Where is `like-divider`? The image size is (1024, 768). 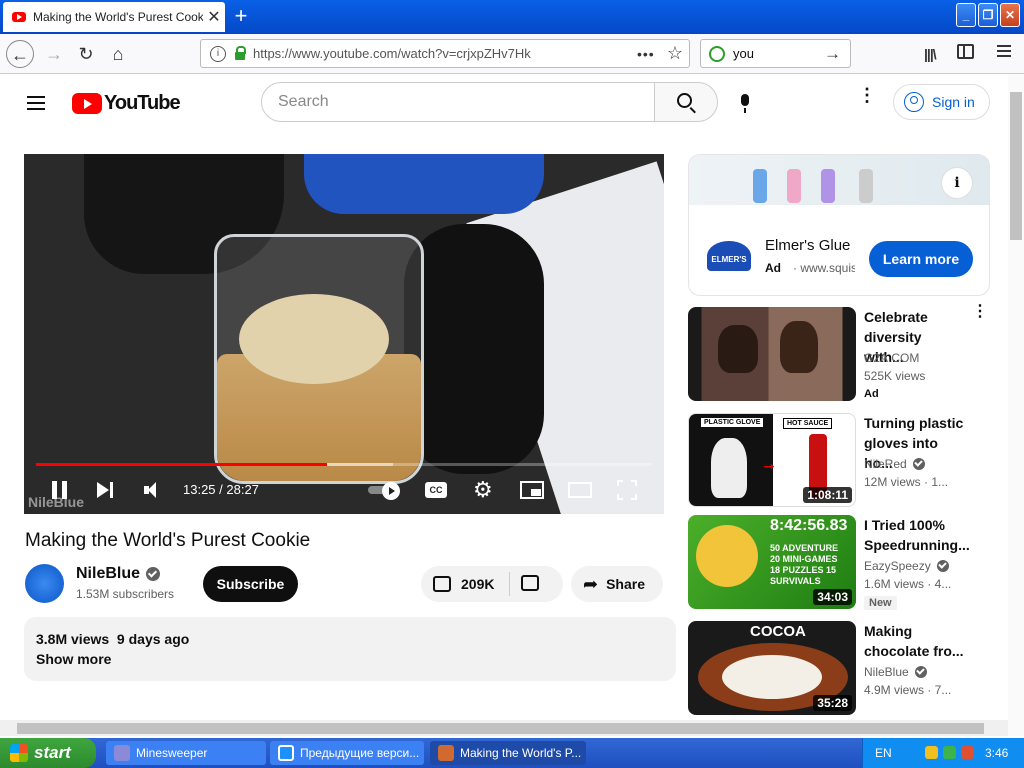
like-divider is located at coordinates (509, 584).